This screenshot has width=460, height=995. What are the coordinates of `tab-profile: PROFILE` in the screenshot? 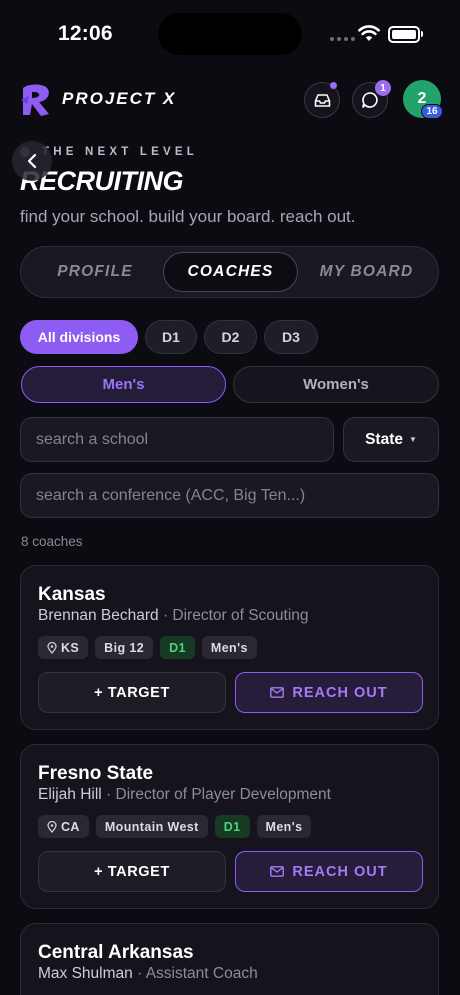 It's located at (95, 272).